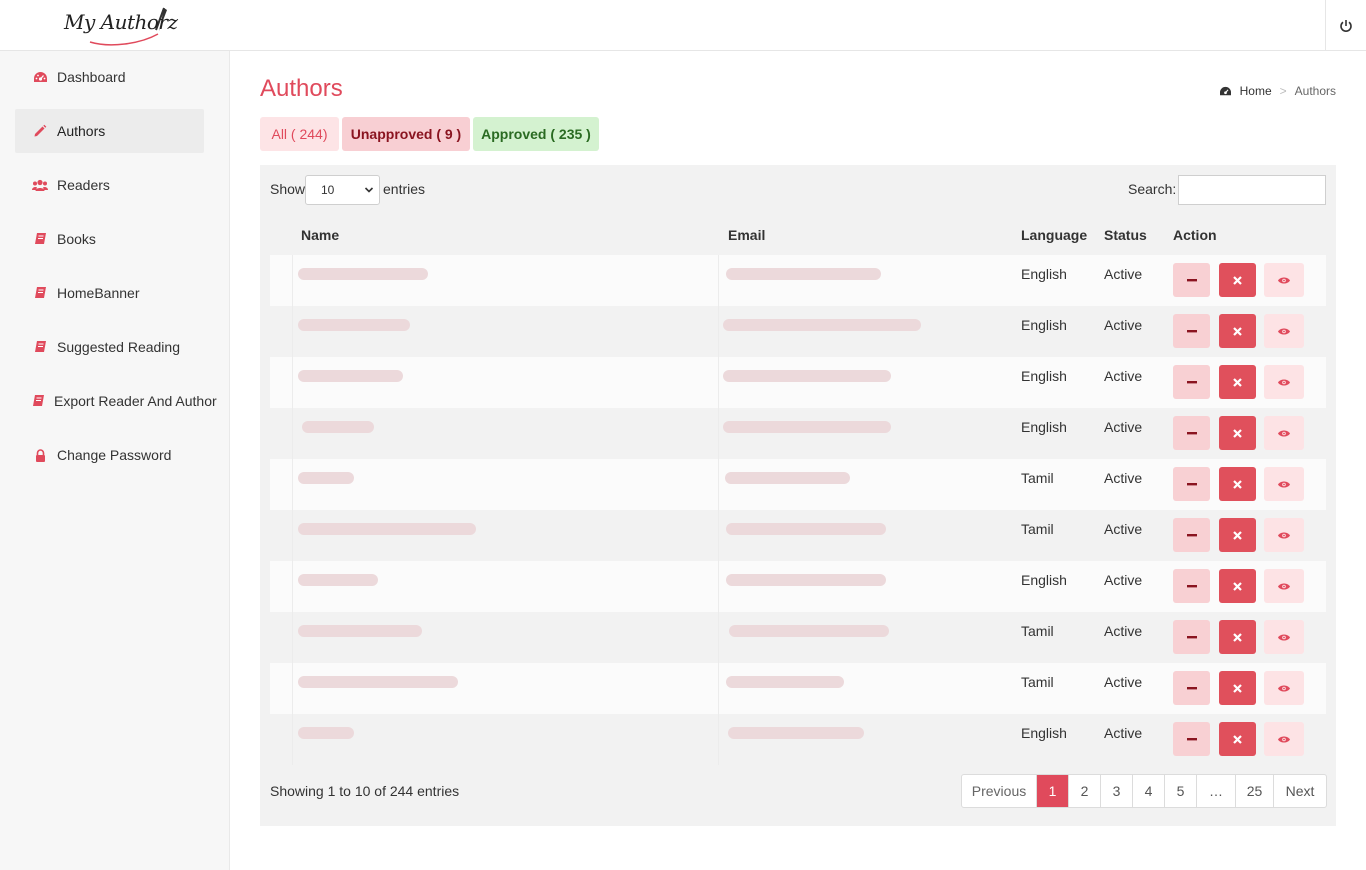  What do you see at coordinates (40, 131) in the screenshot?
I see `pencil-icon` at bounding box center [40, 131].